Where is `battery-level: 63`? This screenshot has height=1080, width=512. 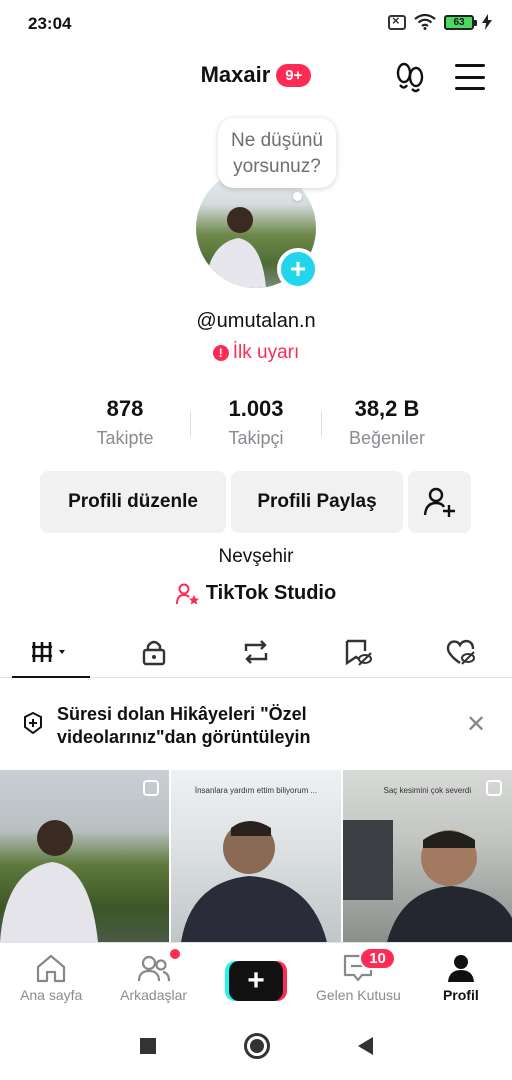
battery-level: 63 is located at coordinates (459, 22).